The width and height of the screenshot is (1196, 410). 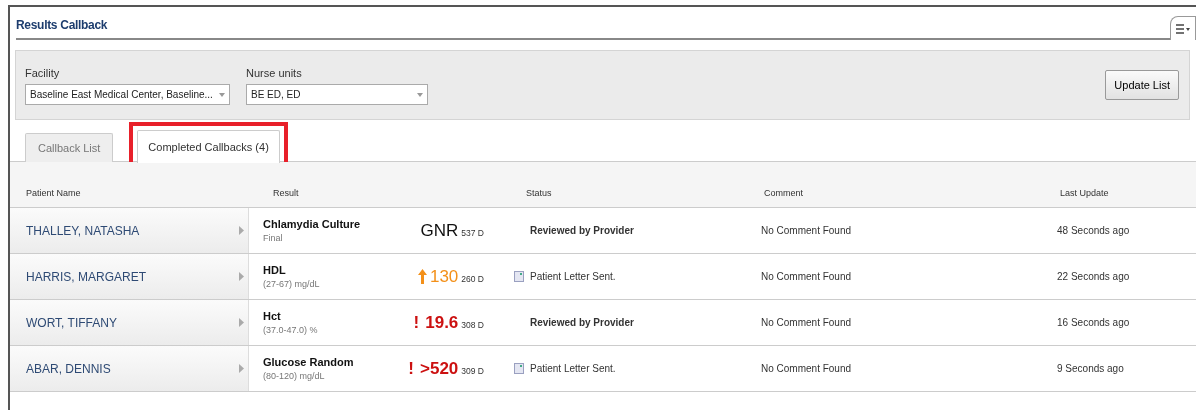 What do you see at coordinates (442, 322) in the screenshot?
I see `result-value: 19.6` at bounding box center [442, 322].